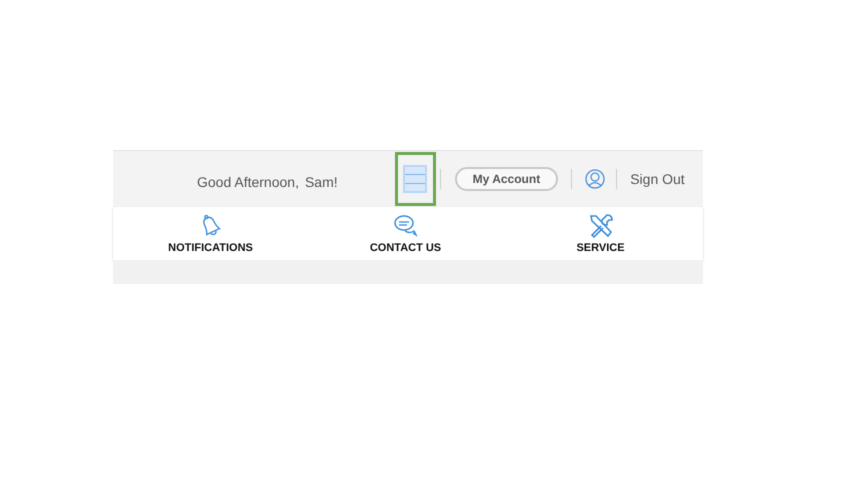 The image size is (853, 480). Describe the element at coordinates (210, 233) in the screenshot. I see `nav-item: NOTIFICATIONS` at that location.